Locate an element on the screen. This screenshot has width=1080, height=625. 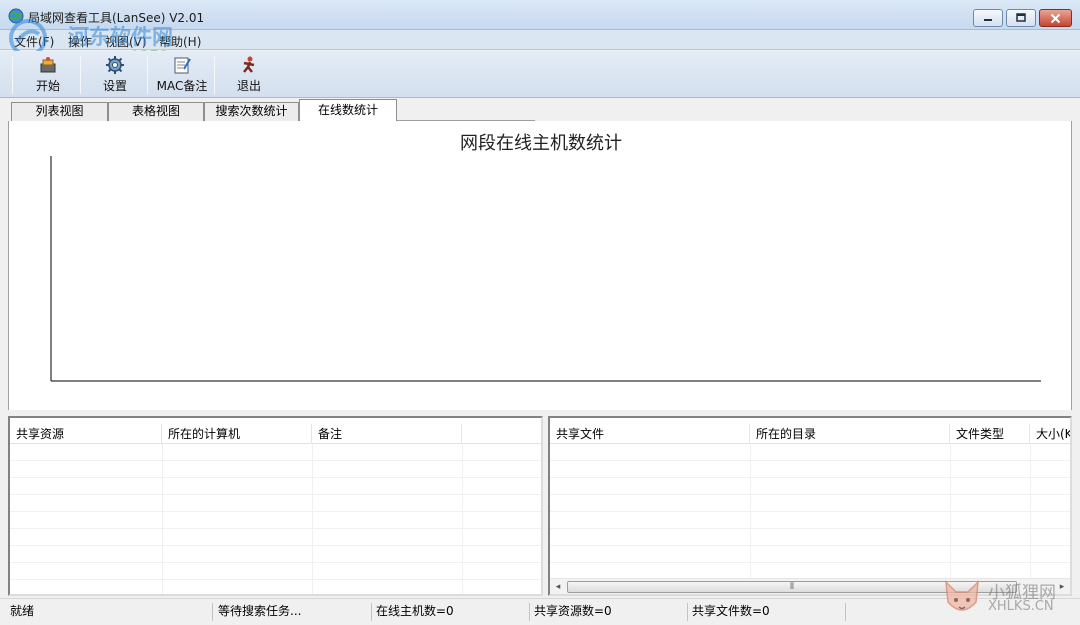
settings-gear-icon is located at coordinates (115, 65).